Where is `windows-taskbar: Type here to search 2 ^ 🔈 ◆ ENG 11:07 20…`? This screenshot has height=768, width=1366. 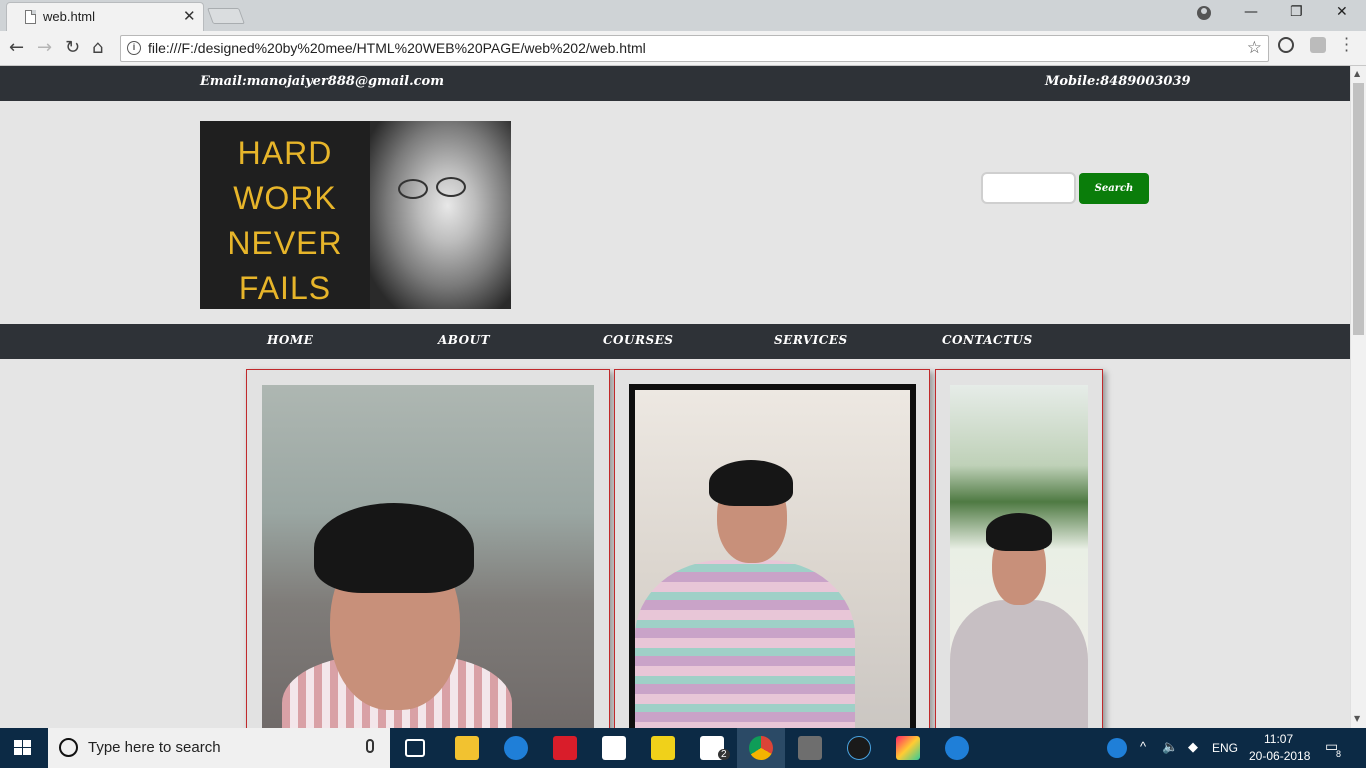
windows-taskbar: Type here to search 2 ^ 🔈 ◆ ENG 11:07 20… is located at coordinates (683, 748).